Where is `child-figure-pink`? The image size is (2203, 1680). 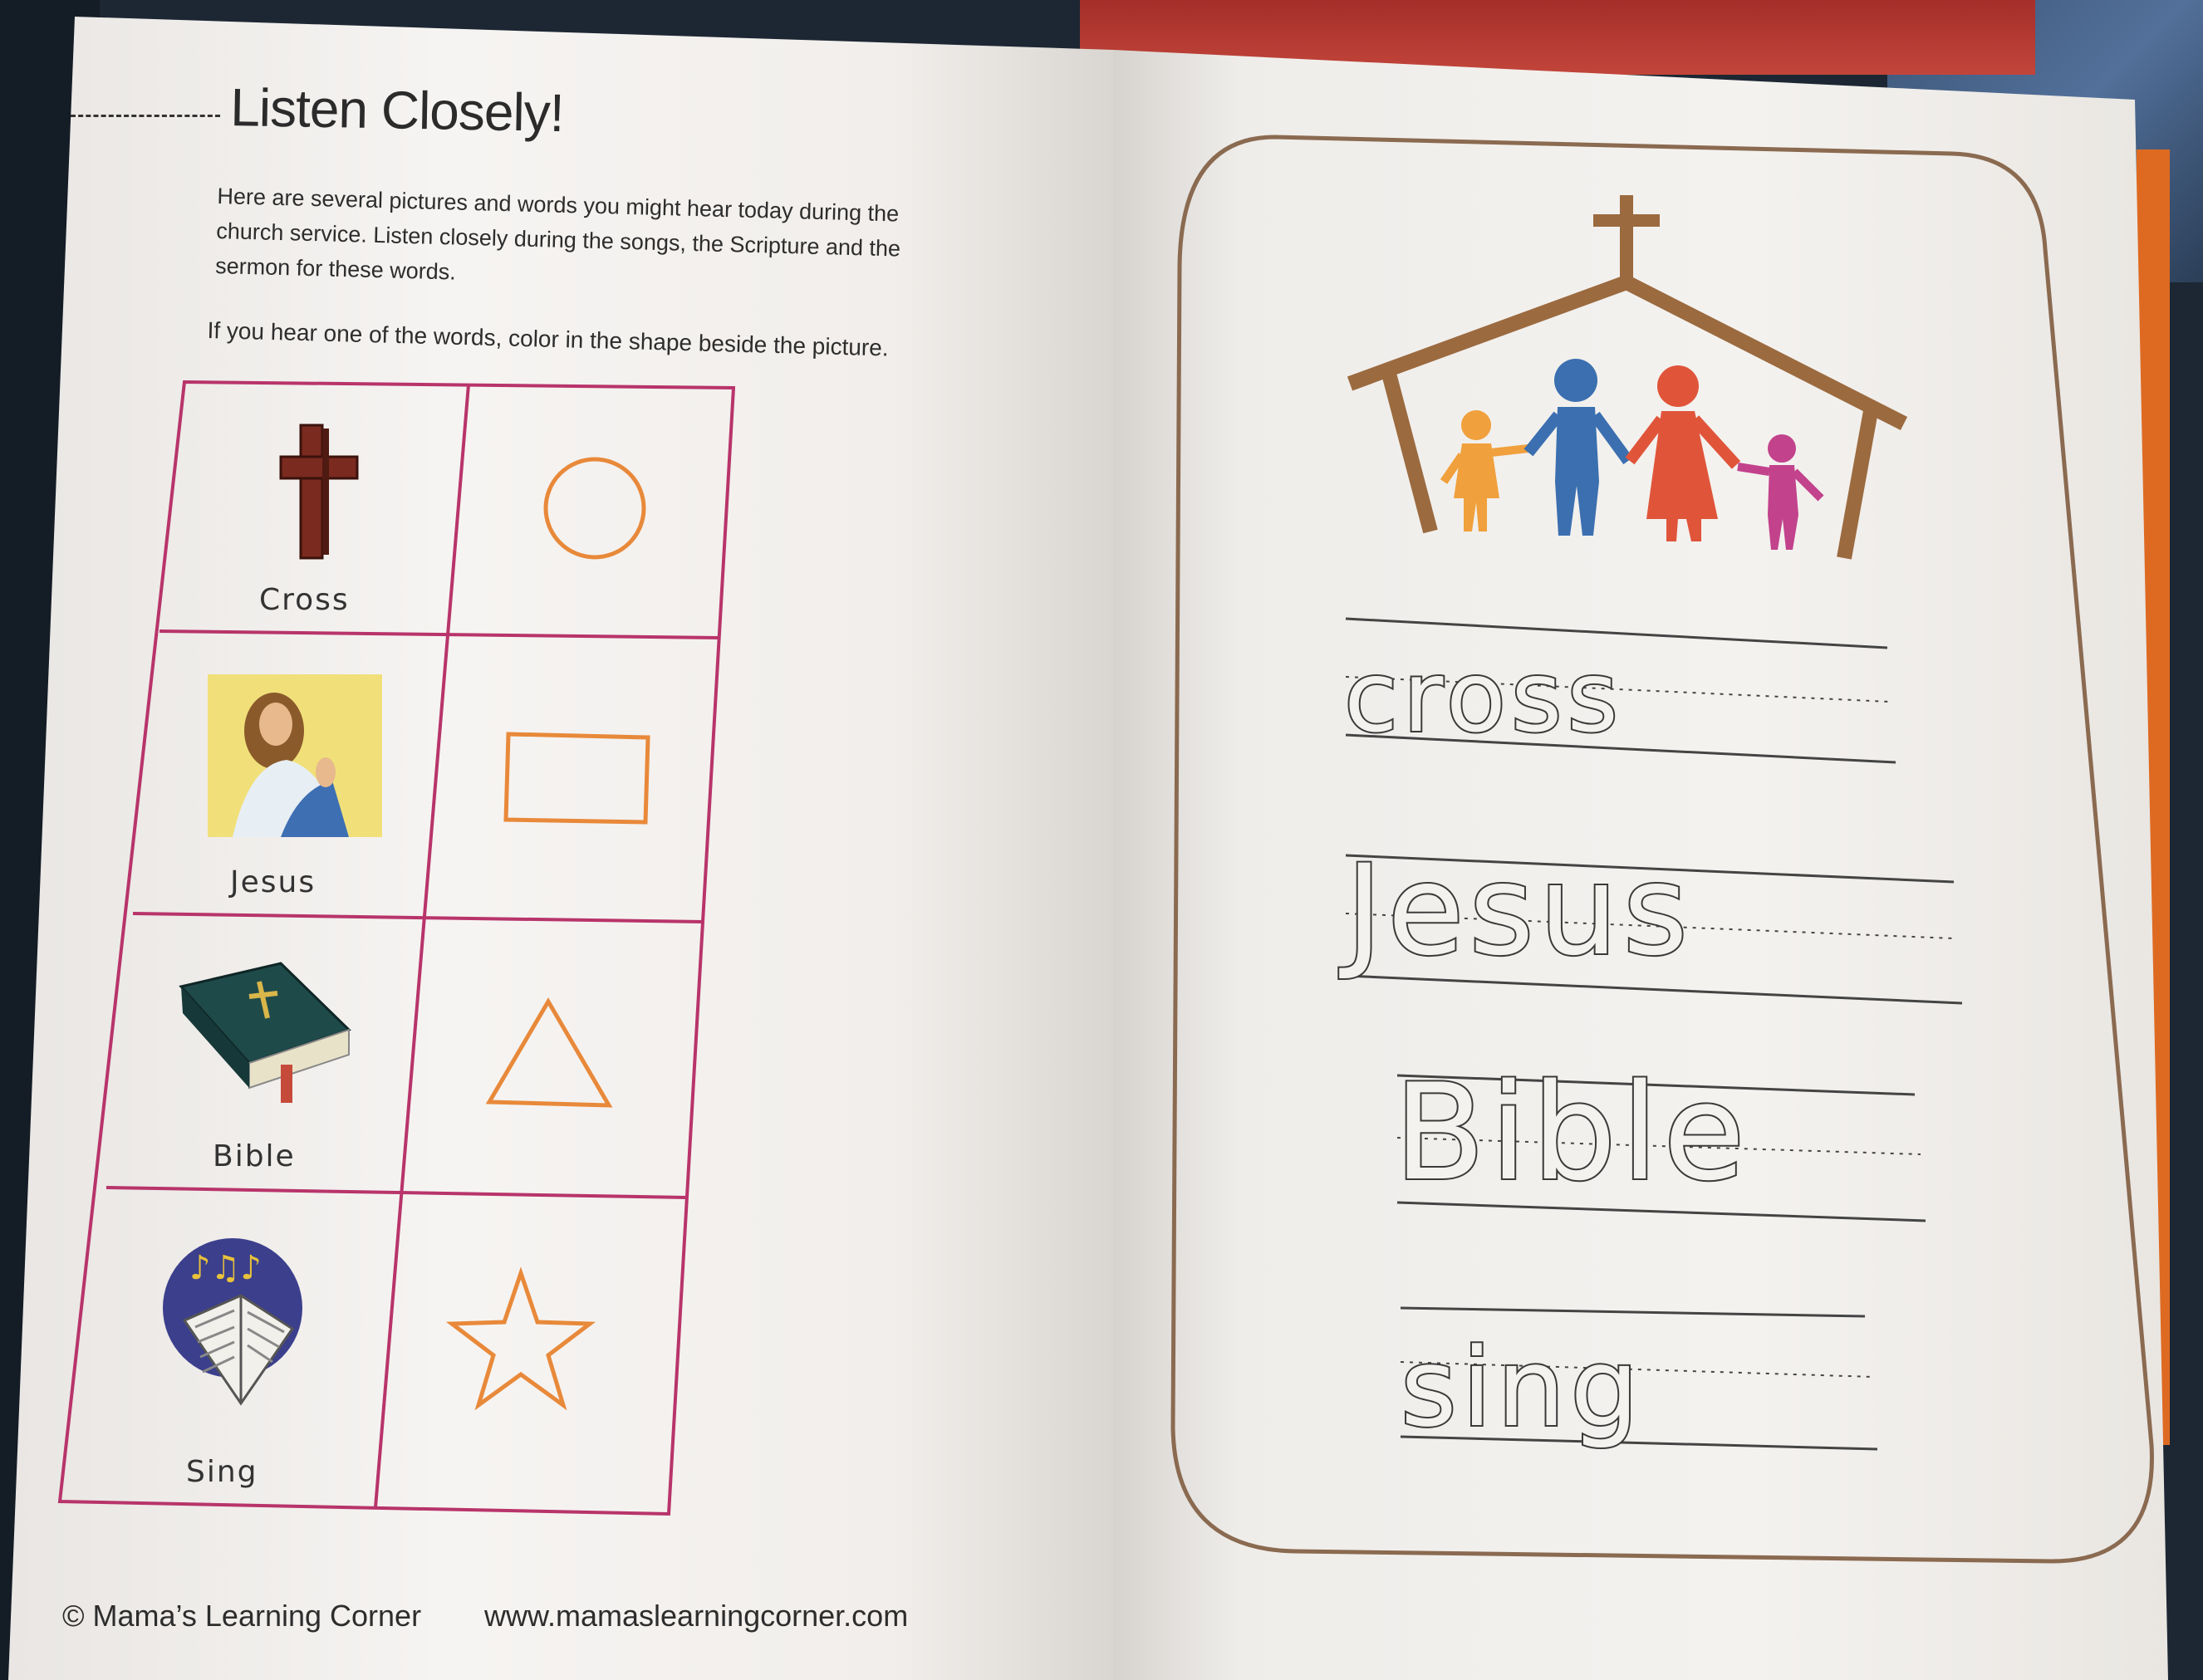 child-figure-pink is located at coordinates (1781, 492).